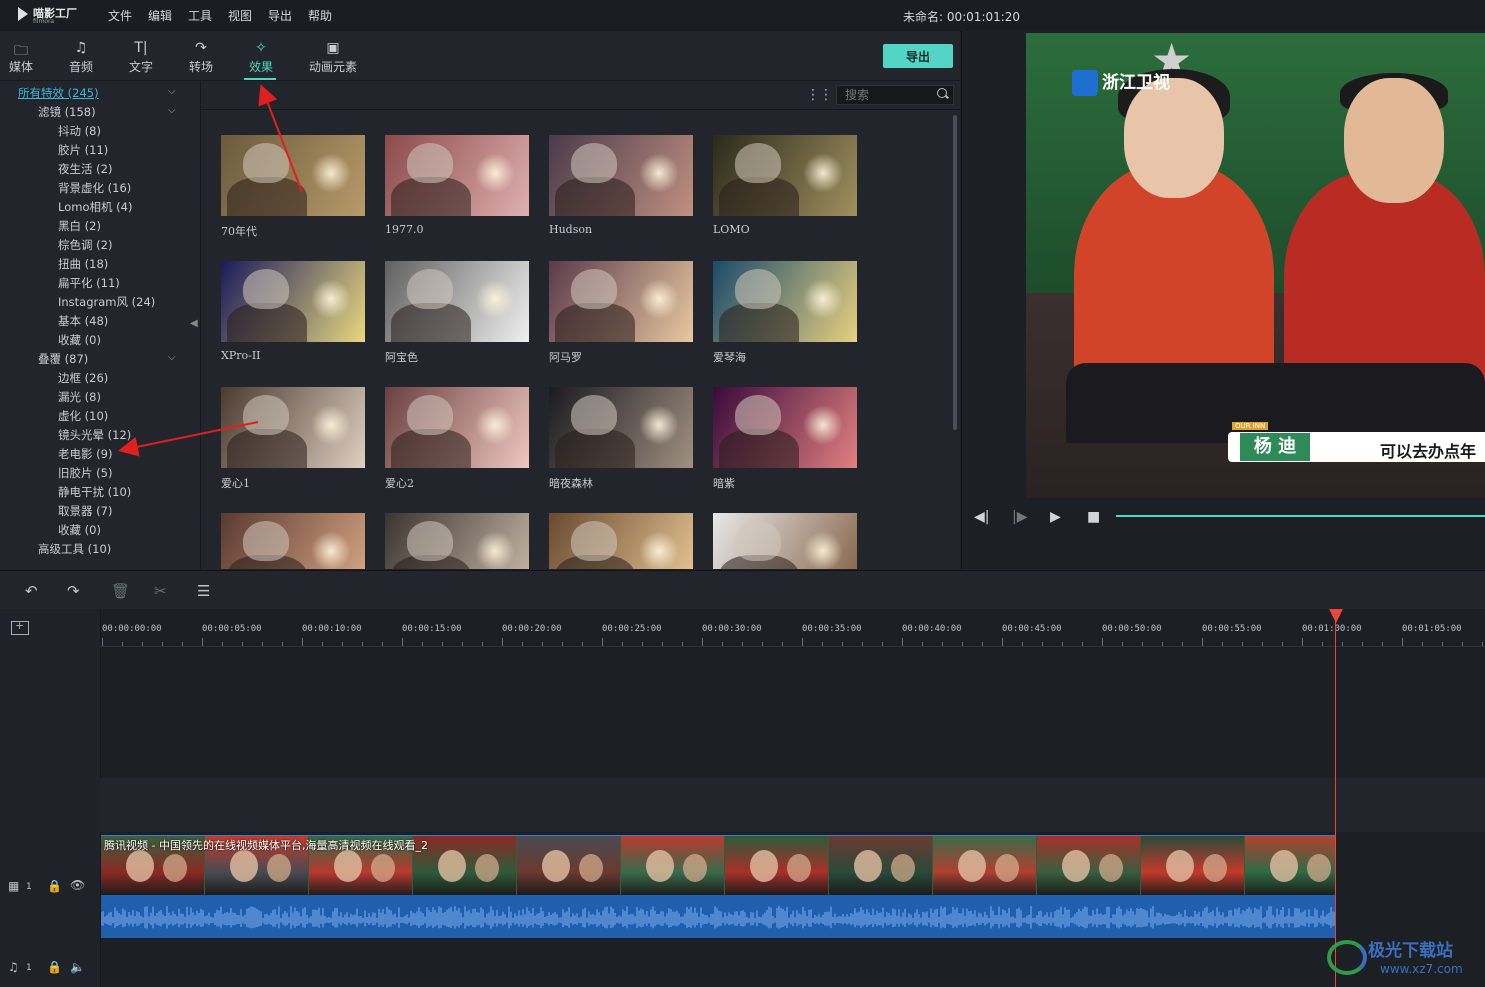  Describe the element at coordinates (1132, 629) in the screenshot. I see `tick-label: 00:00:50:00` at that location.